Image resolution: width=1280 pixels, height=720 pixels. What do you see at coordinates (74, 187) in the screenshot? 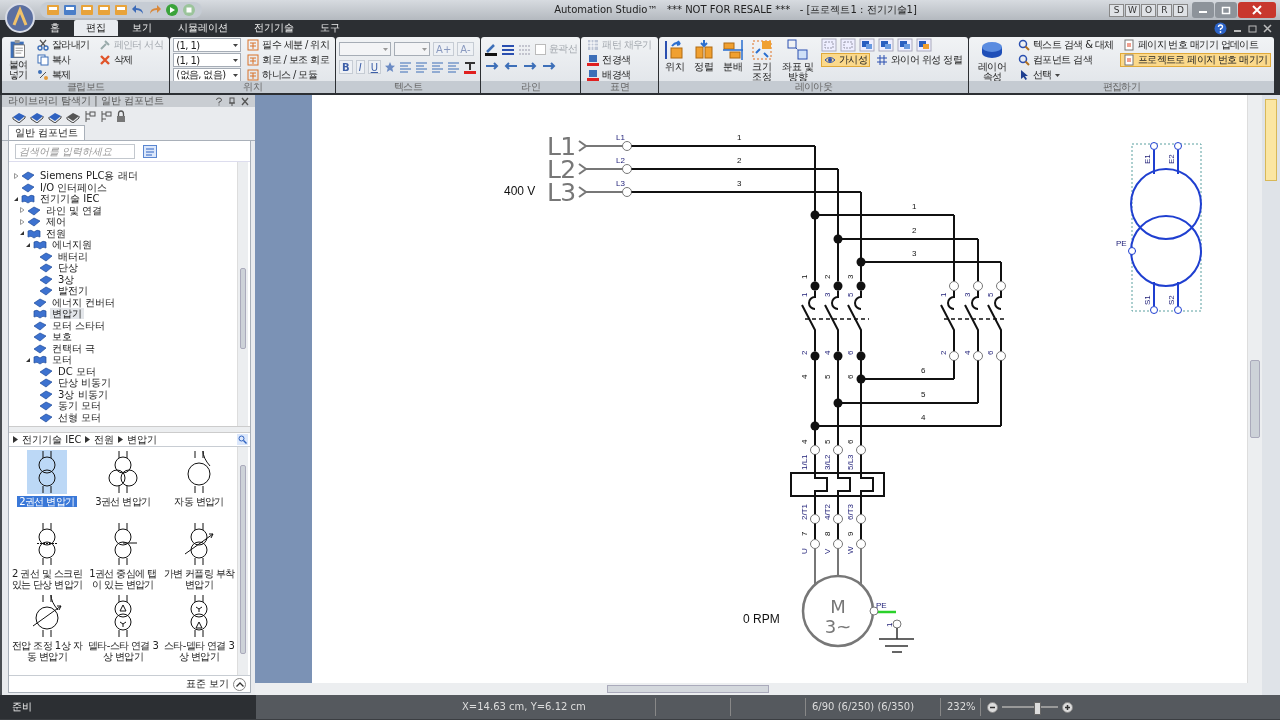
I see `tree-item: I/O 인터페이스` at bounding box center [74, 187].